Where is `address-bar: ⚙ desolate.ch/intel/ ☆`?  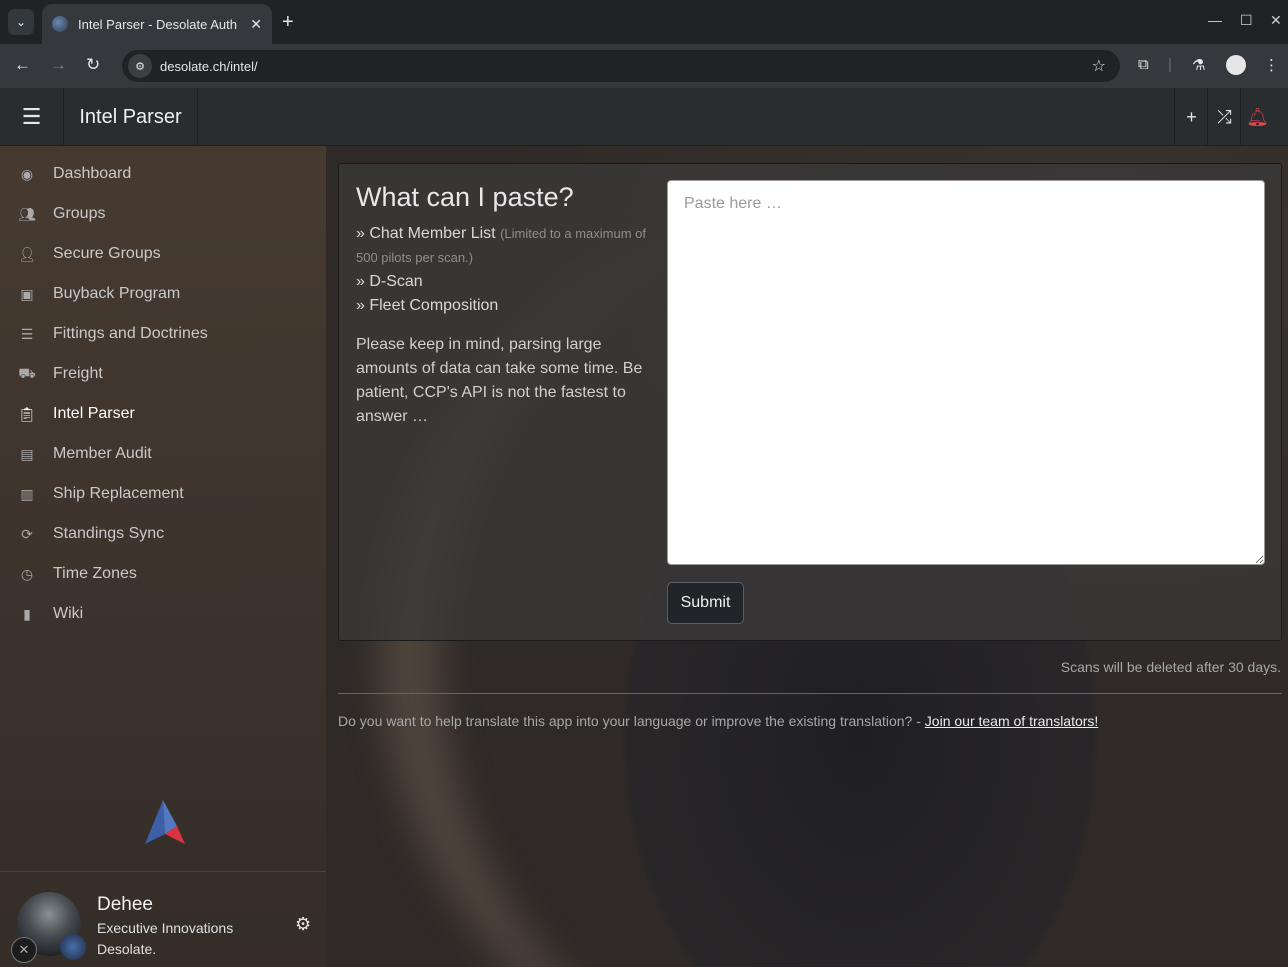
address-bar: ⚙ desolate.ch/intel/ ☆ is located at coordinates (621, 66).